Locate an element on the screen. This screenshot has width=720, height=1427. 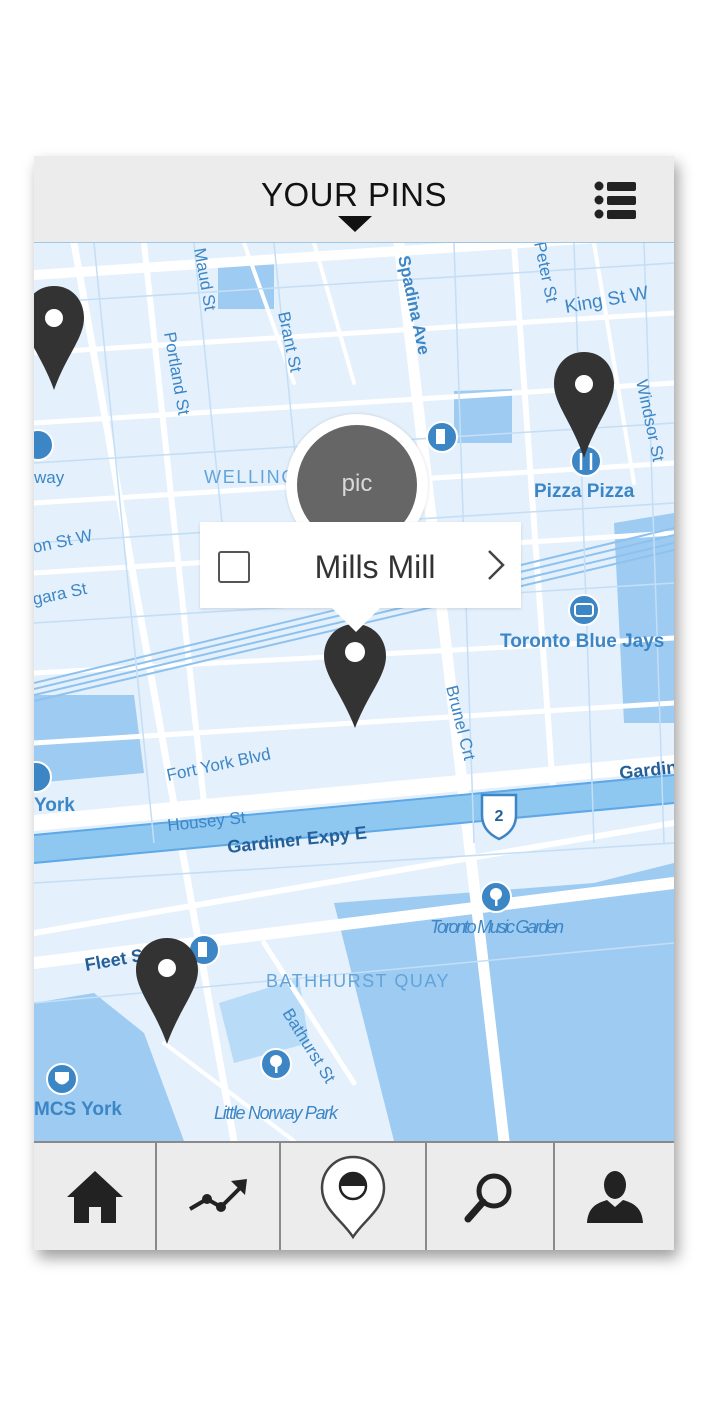
tab-pins is located at coordinates (354, 1196).